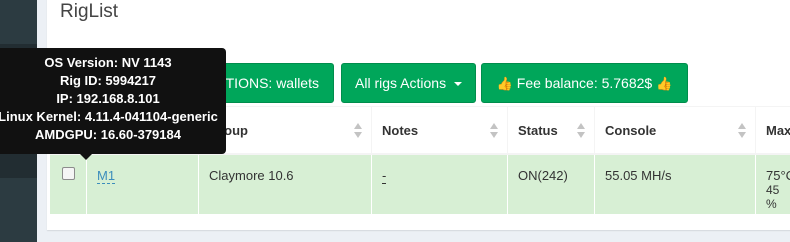 The height and width of the screenshot is (242, 790). What do you see at coordinates (86, 157) in the screenshot?
I see `tooltip-arrow` at bounding box center [86, 157].